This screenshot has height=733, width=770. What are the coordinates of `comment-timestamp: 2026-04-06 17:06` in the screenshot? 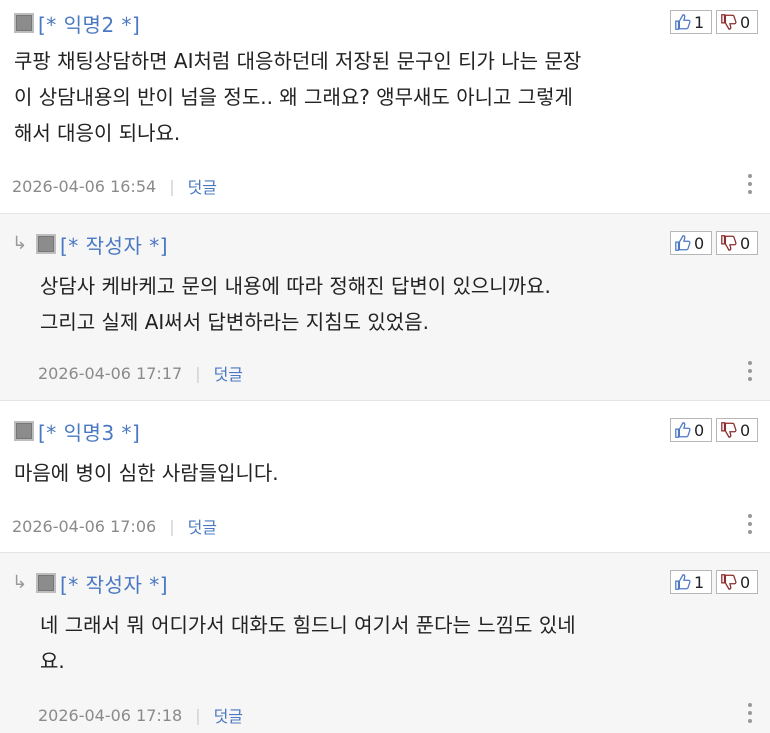 It's located at (84, 526).